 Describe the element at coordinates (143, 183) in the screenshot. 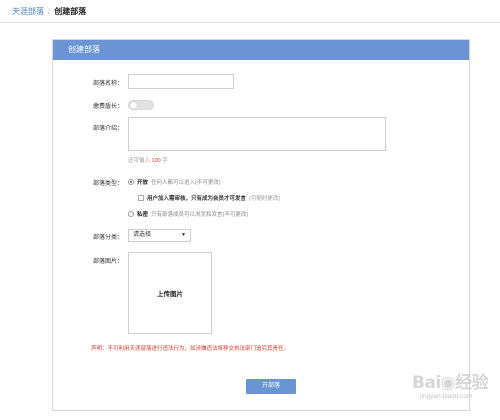

I see `type-option-open-label: 开放` at that location.